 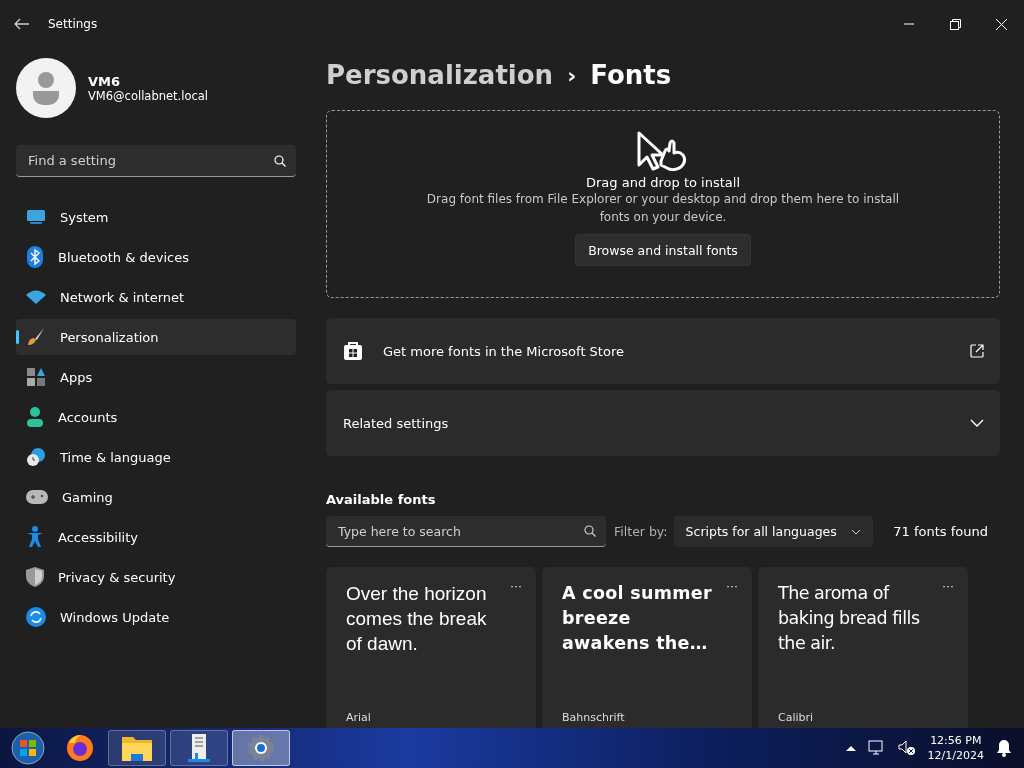 What do you see at coordinates (28, 748) in the screenshot?
I see `start-button` at bounding box center [28, 748].